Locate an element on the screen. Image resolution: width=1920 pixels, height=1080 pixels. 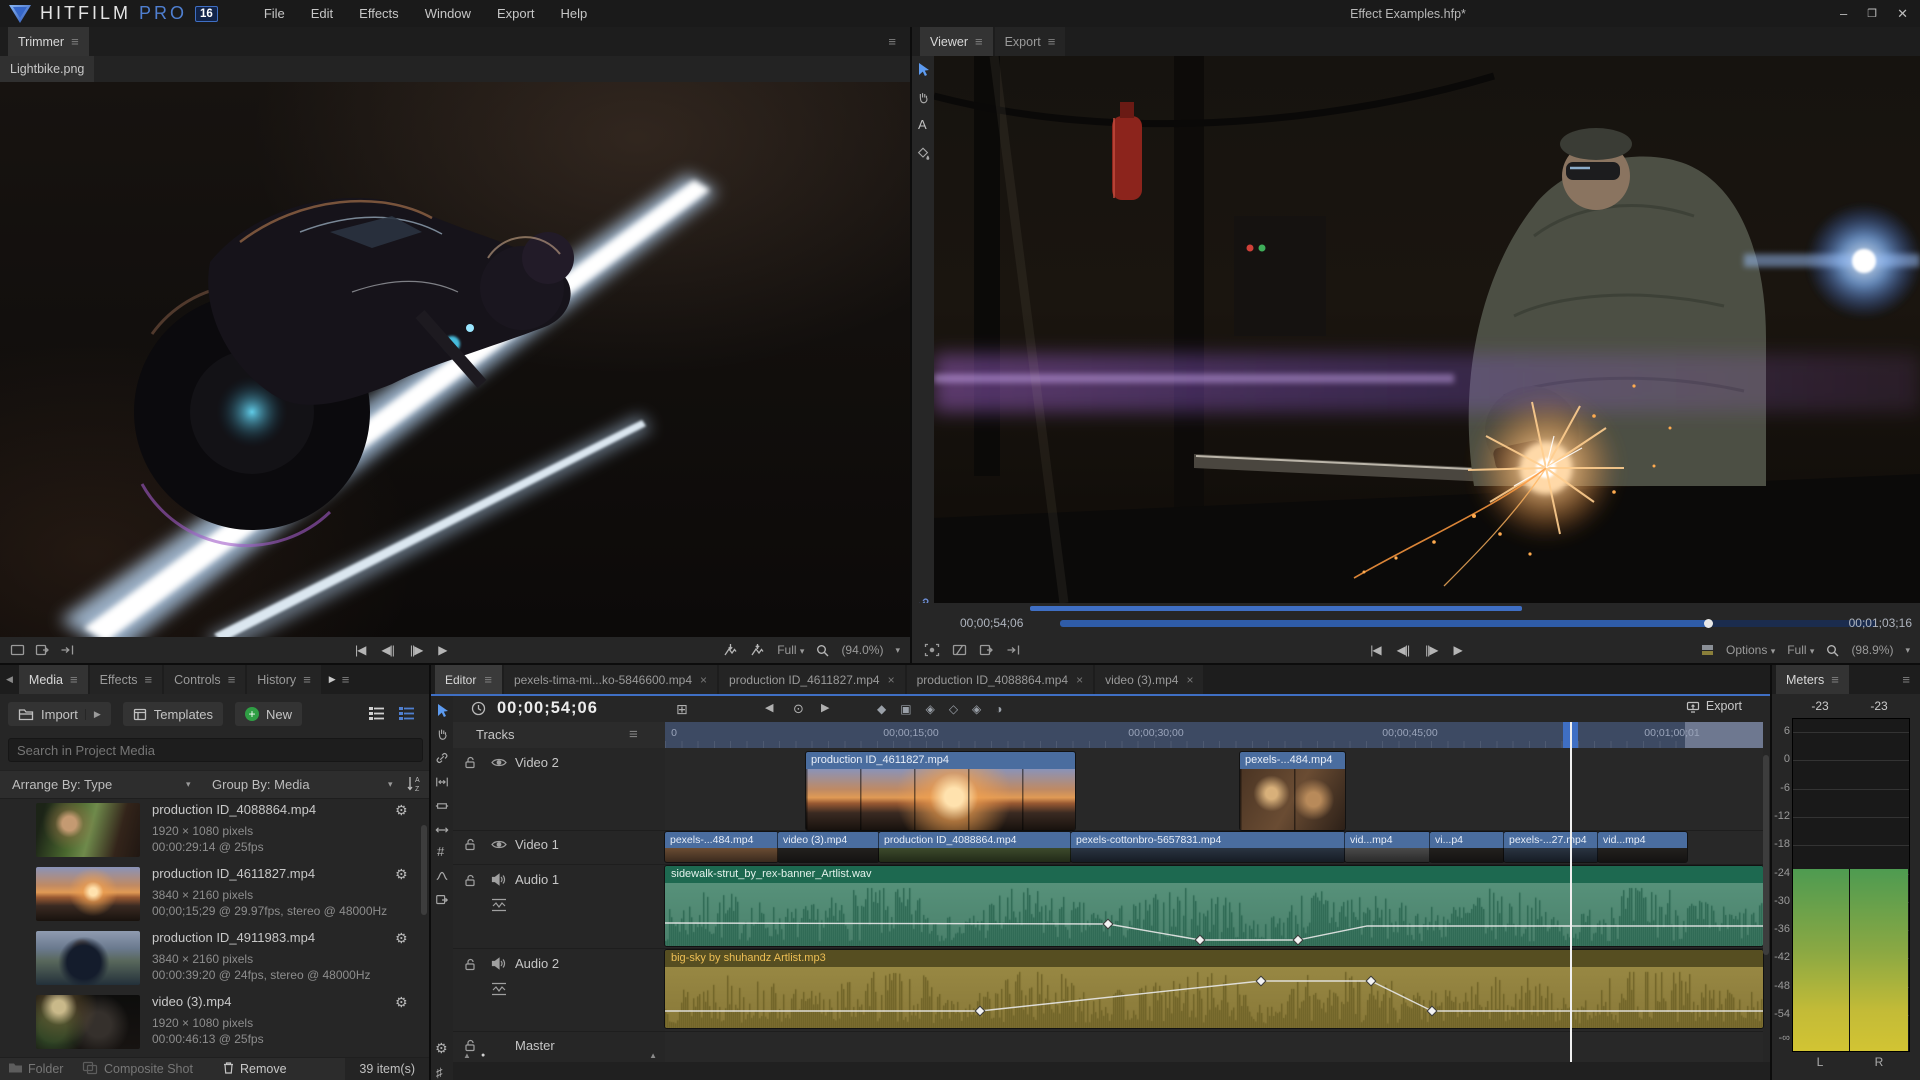
templates-button: Templates is located at coordinates (173, 714).